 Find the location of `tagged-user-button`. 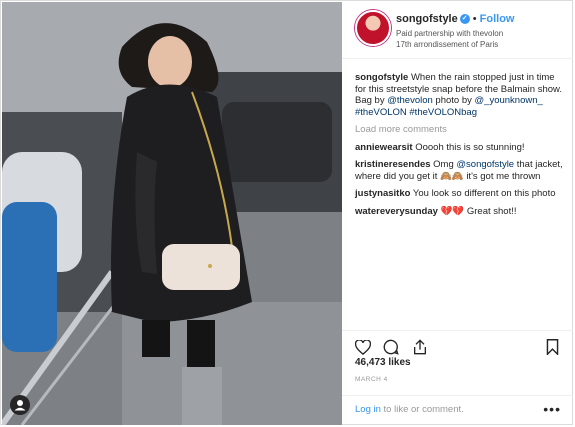

tagged-user-button is located at coordinates (20, 405).